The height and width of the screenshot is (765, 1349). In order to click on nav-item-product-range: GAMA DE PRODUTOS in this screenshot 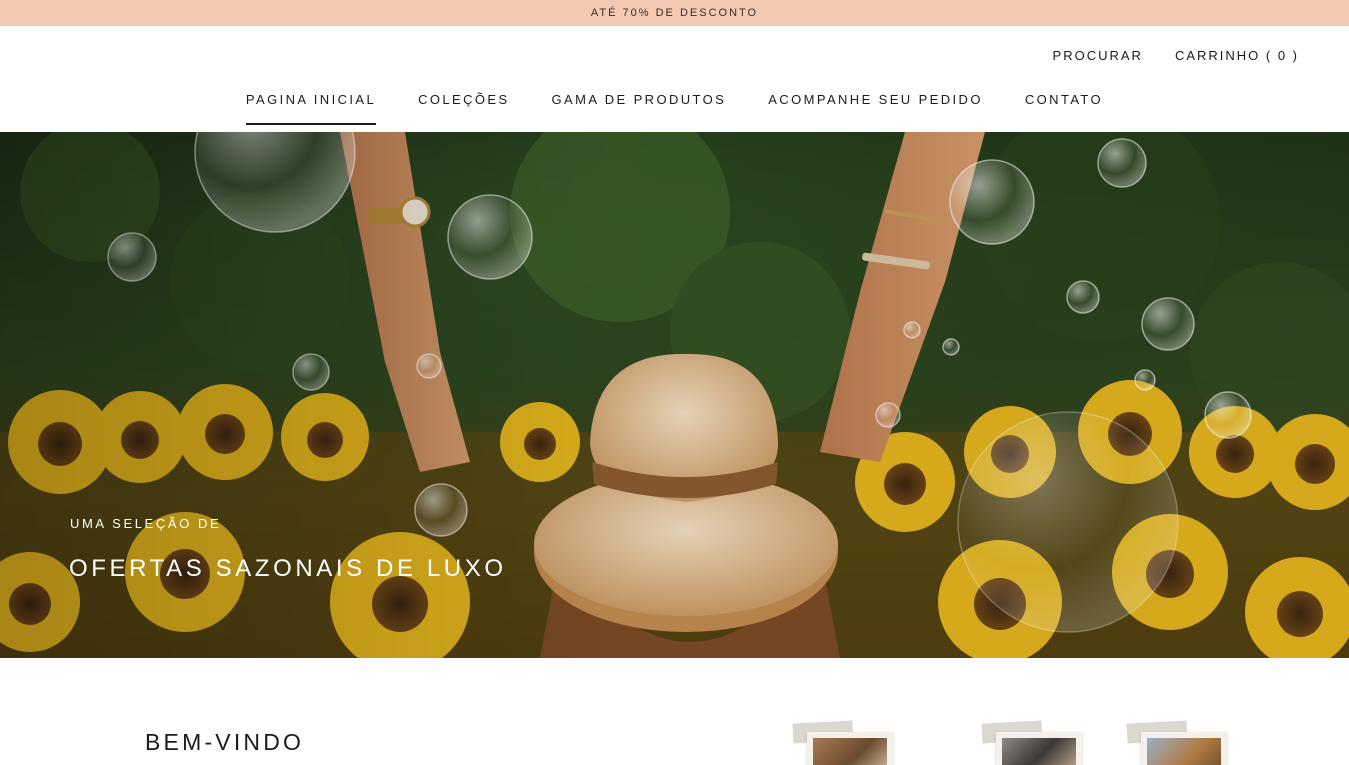, I will do `click(639, 108)`.